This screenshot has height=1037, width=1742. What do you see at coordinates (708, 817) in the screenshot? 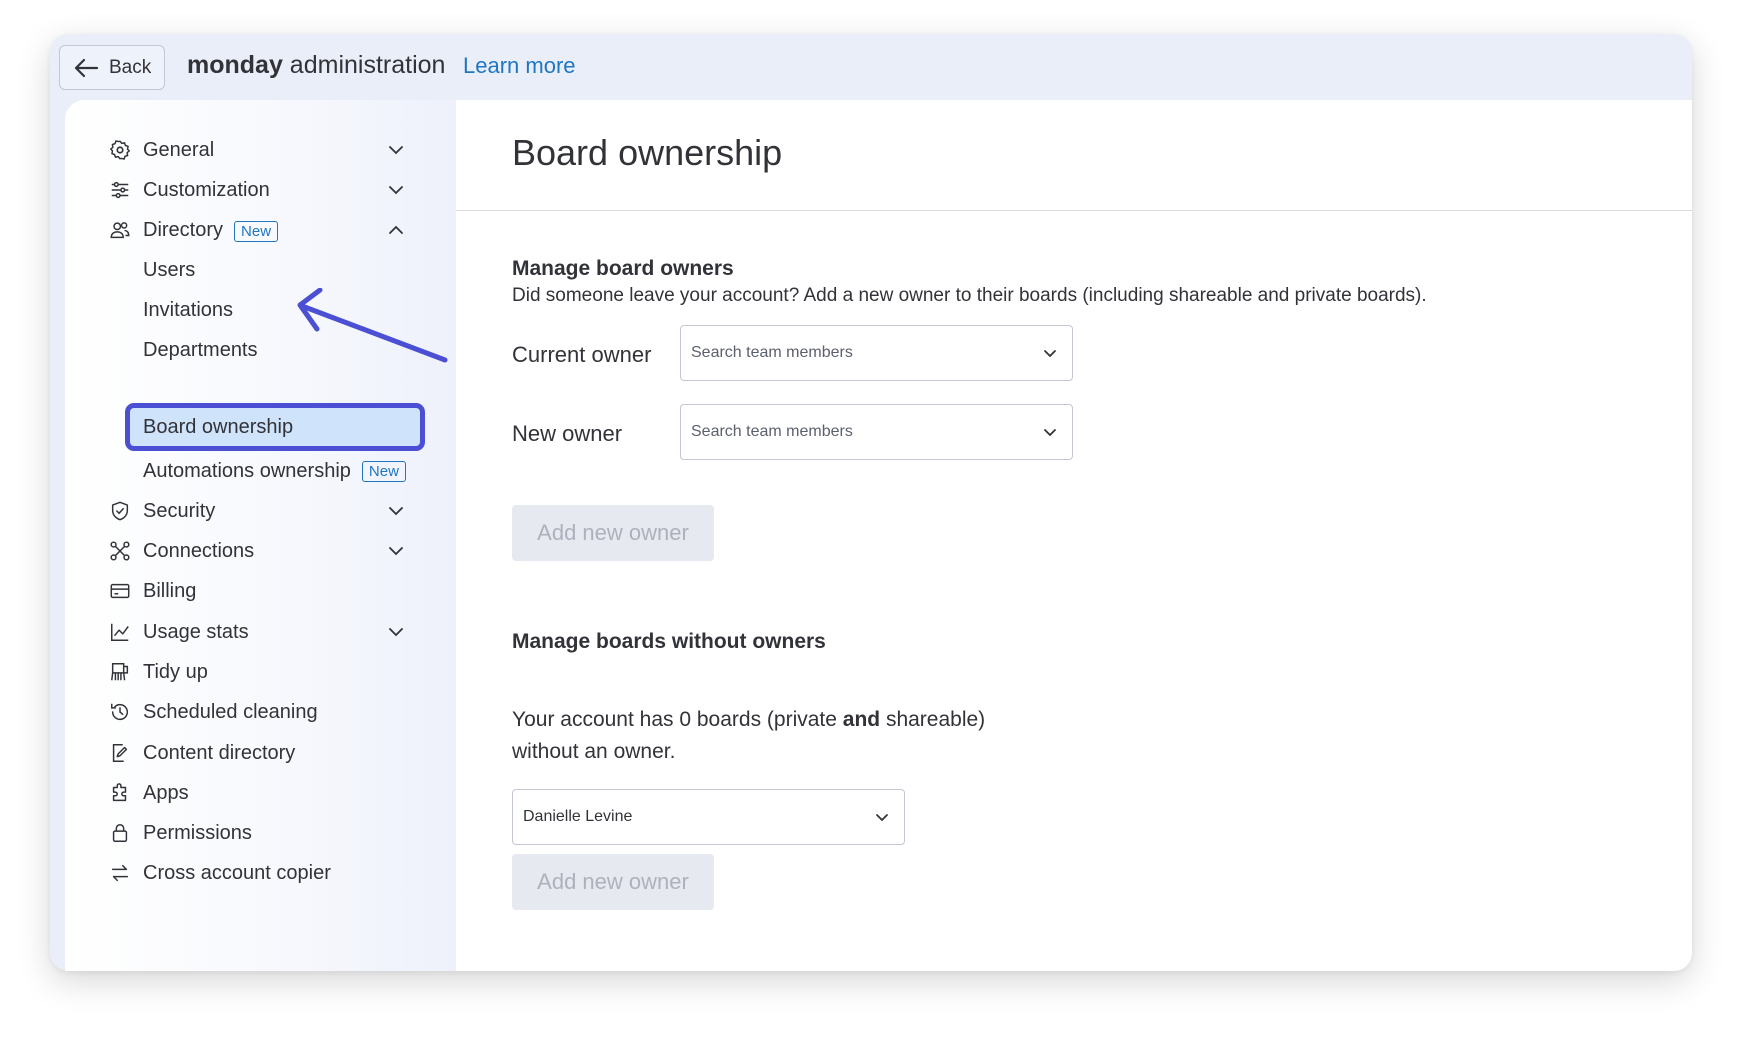
I see `owner-select: Danielle Levine` at bounding box center [708, 817].